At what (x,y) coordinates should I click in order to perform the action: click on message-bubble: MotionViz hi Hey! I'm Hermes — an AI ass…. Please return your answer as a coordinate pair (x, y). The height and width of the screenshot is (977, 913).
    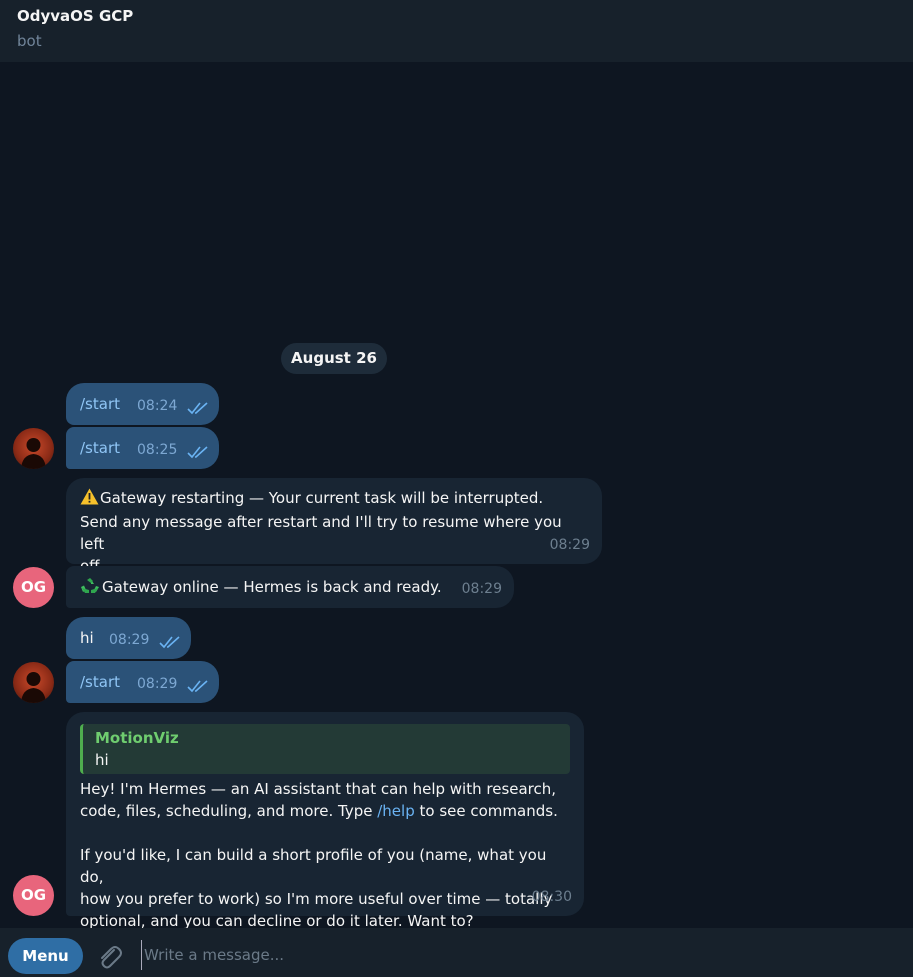
    Looking at the image, I should click on (325, 821).